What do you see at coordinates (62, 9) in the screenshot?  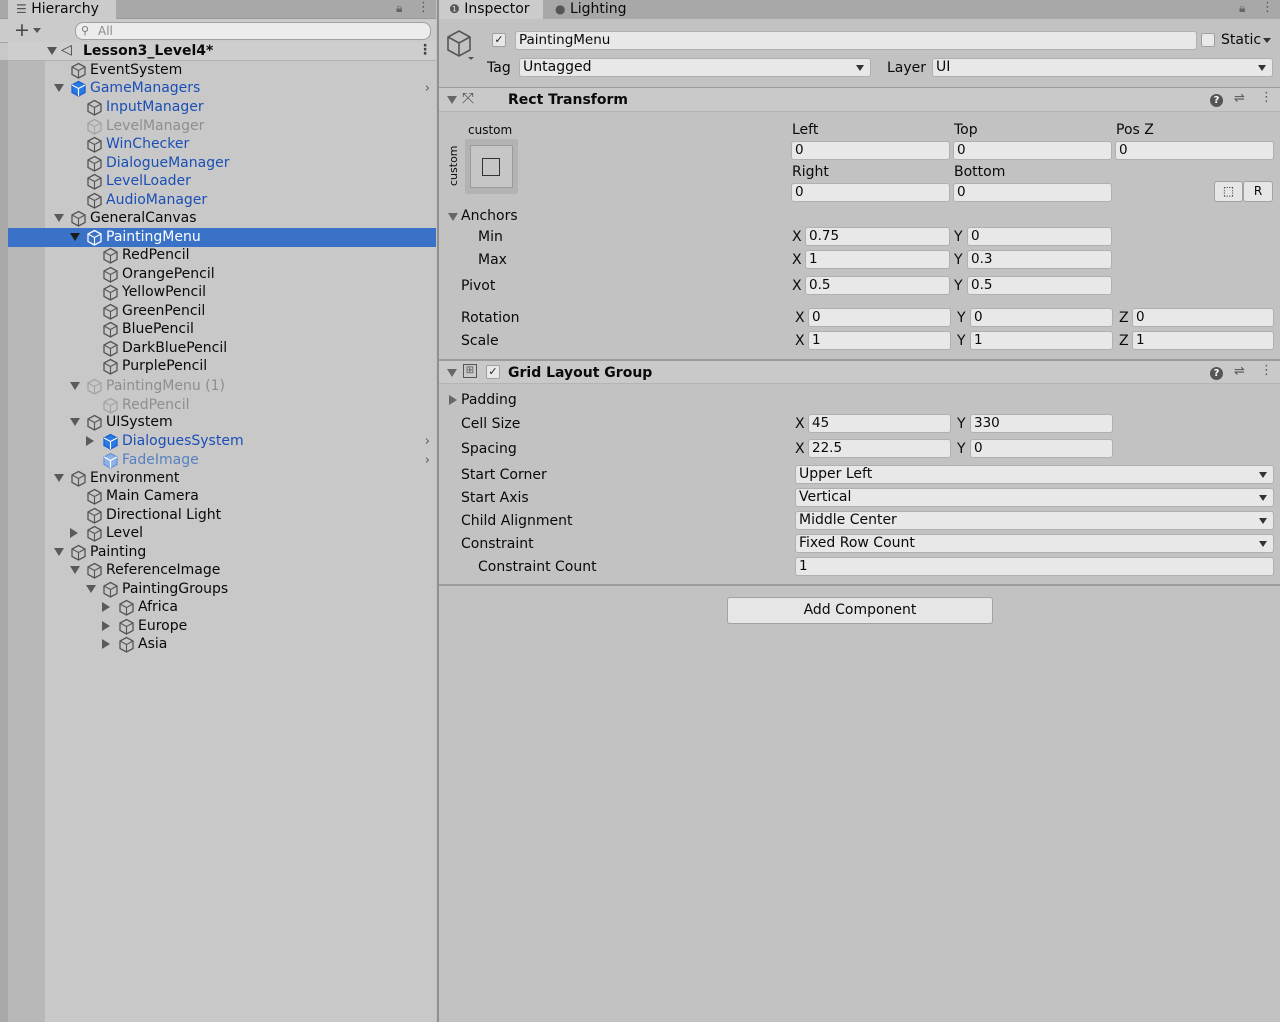 I see `tab-hierarchy: ☰ Hierarchy` at bounding box center [62, 9].